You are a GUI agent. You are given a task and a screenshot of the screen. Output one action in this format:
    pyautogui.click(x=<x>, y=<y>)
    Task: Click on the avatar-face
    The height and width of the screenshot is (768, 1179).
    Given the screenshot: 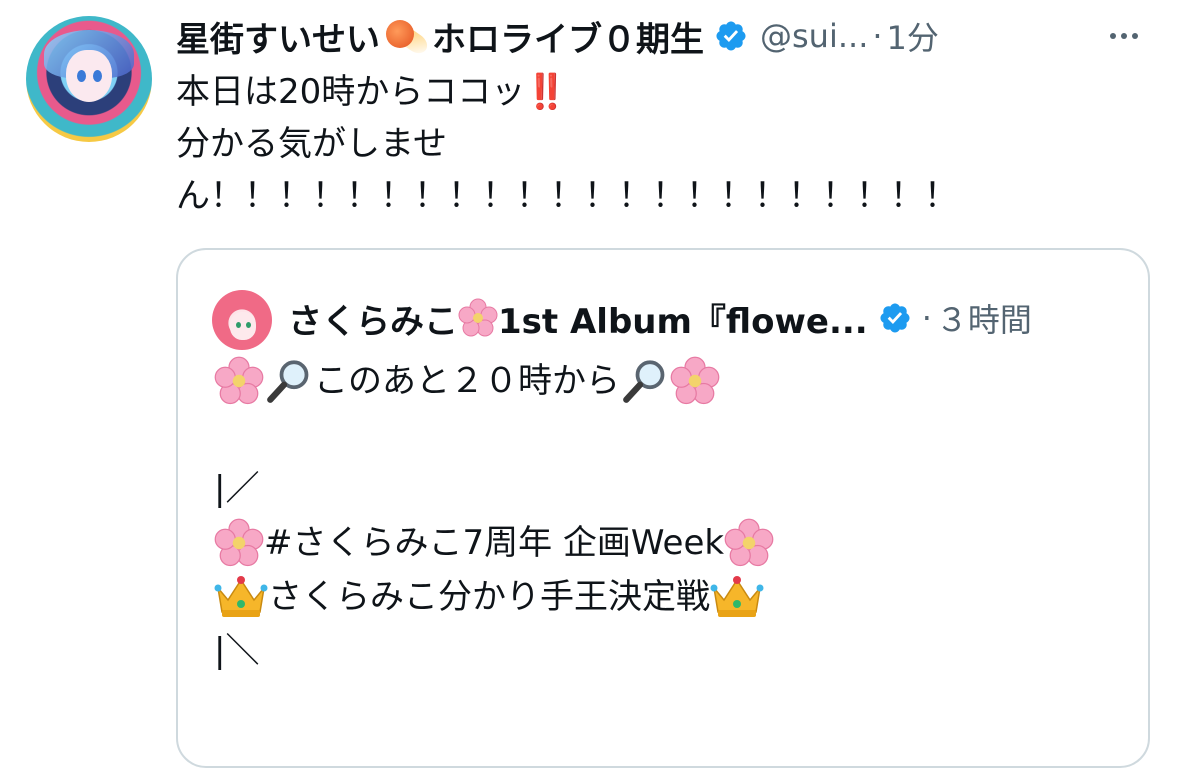 What is the action you would take?
    pyautogui.click(x=89, y=76)
    